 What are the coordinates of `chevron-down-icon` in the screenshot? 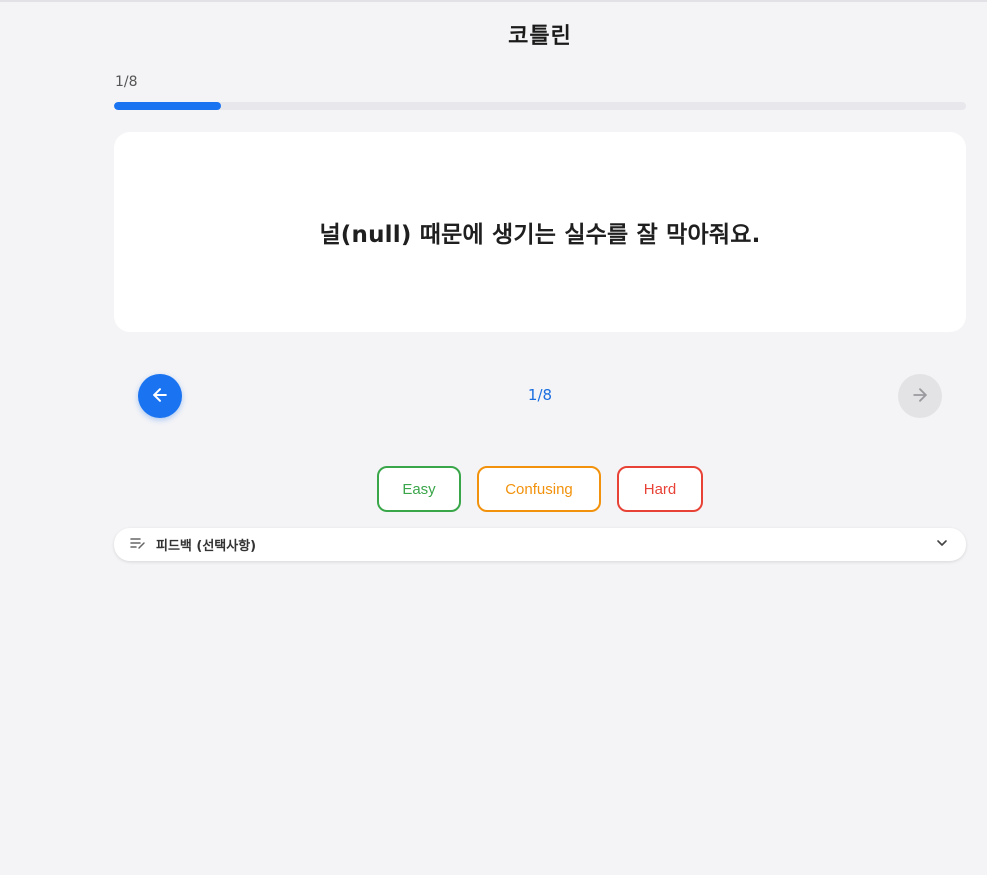 It's located at (942, 545).